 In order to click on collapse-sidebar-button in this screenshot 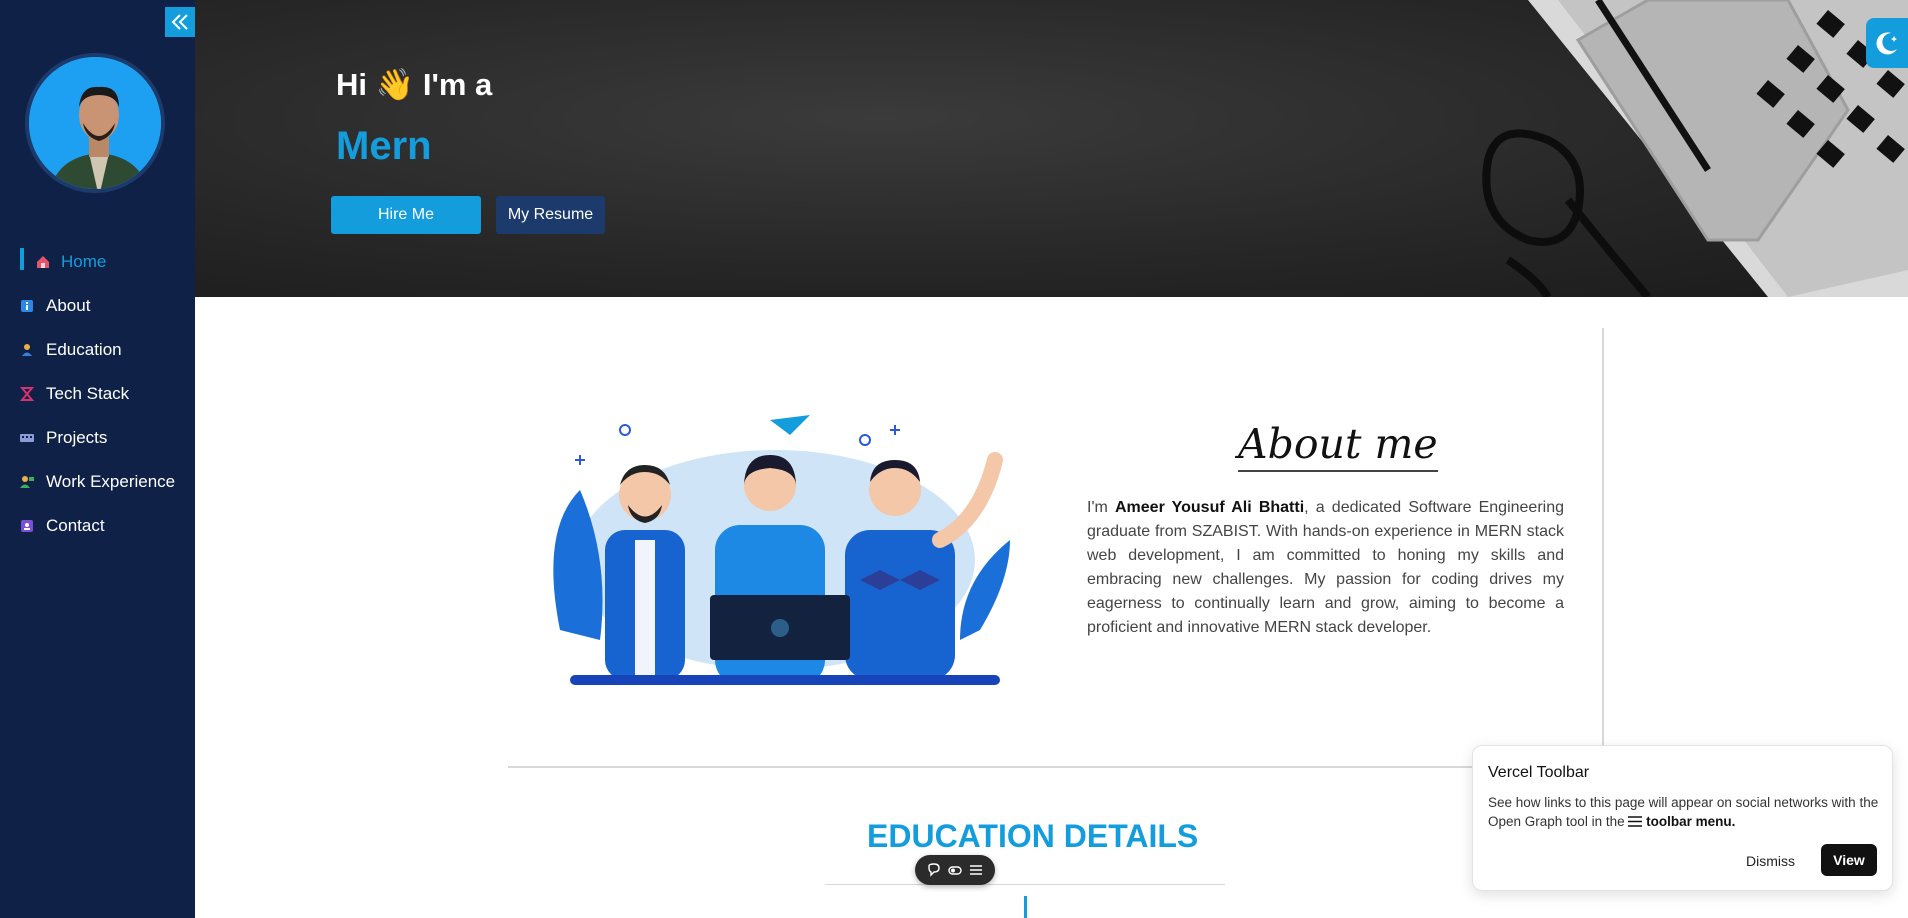, I will do `click(180, 22)`.